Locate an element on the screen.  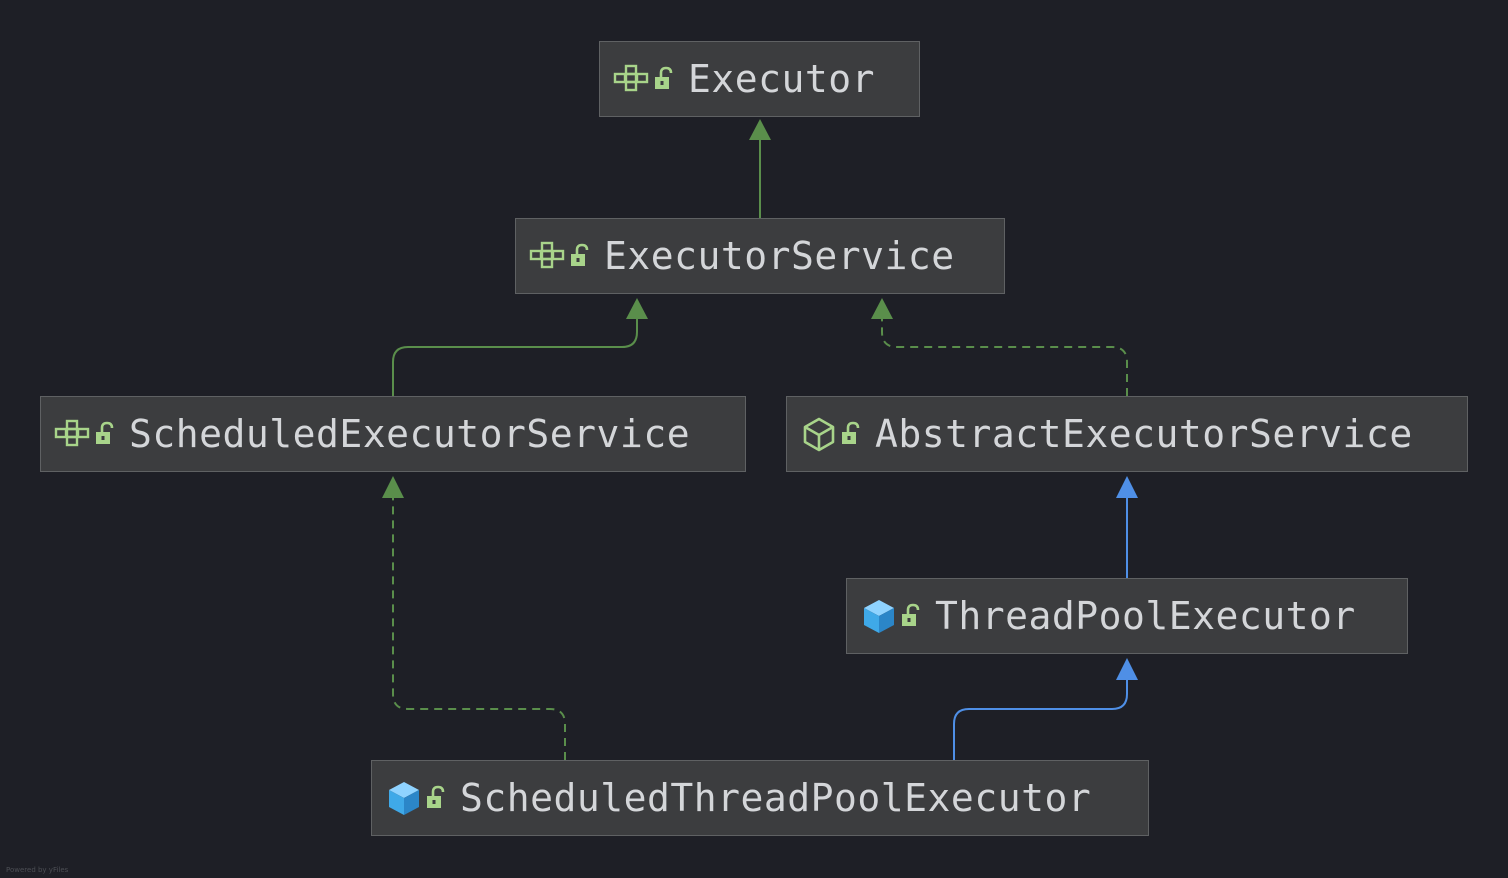
arrowhead-executor is located at coordinates (760, 129).